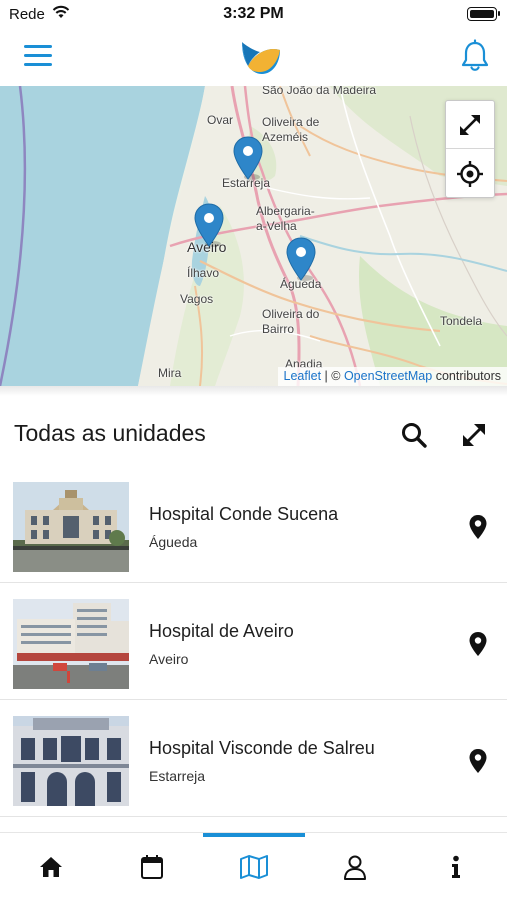 This screenshot has width=507, height=900. I want to click on hospital-location: Águeda, so click(173, 542).